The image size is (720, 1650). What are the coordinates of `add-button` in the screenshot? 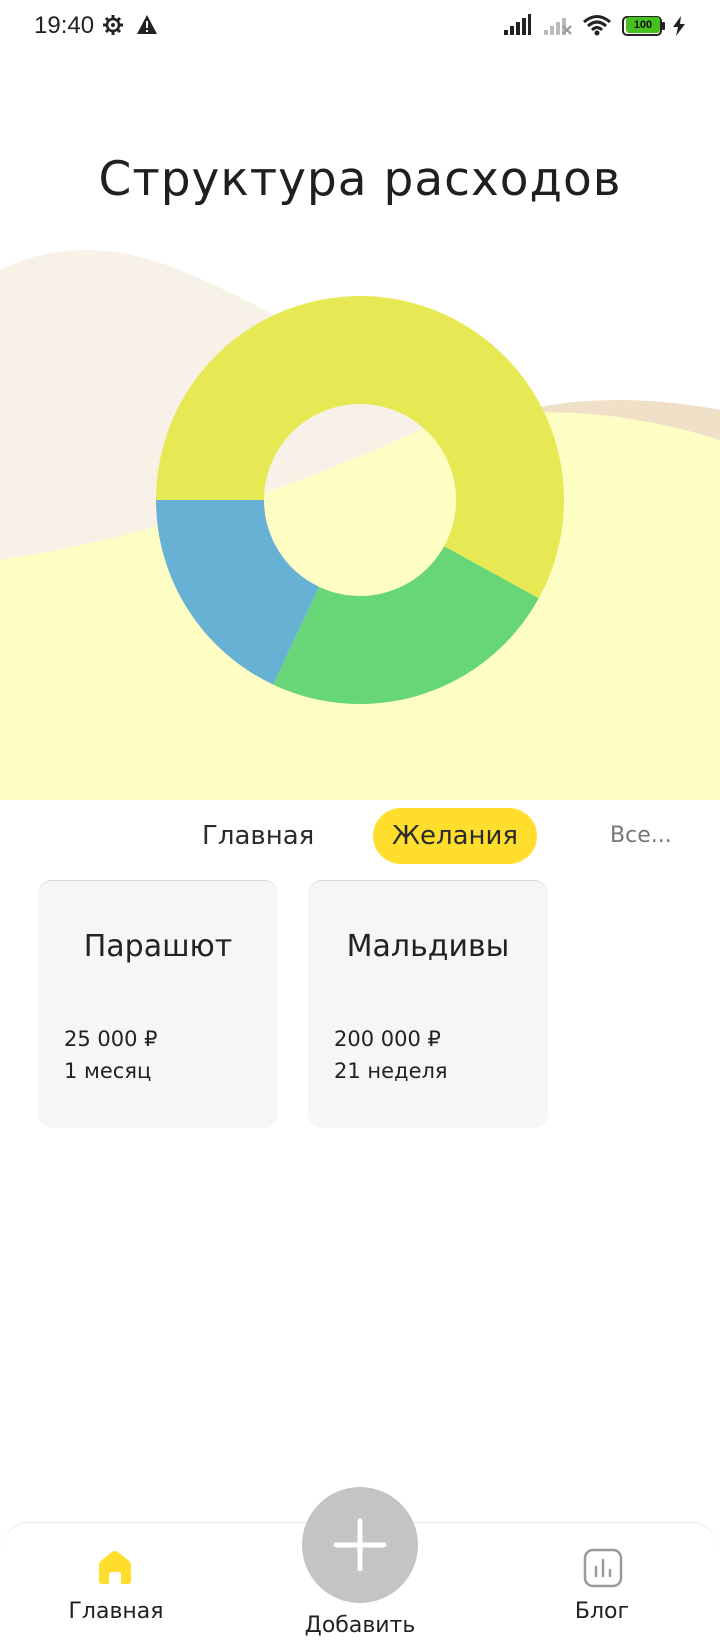 It's located at (360, 1545).